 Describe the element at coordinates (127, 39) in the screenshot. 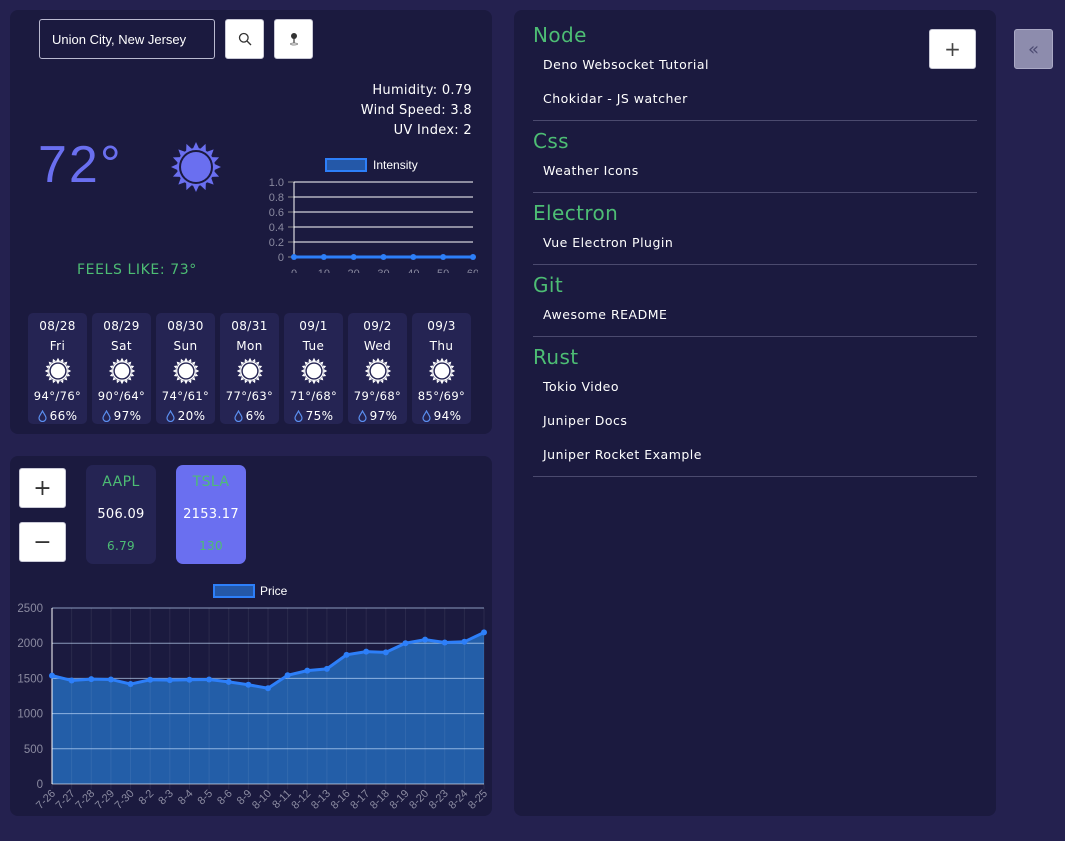

I see `location-input` at that location.